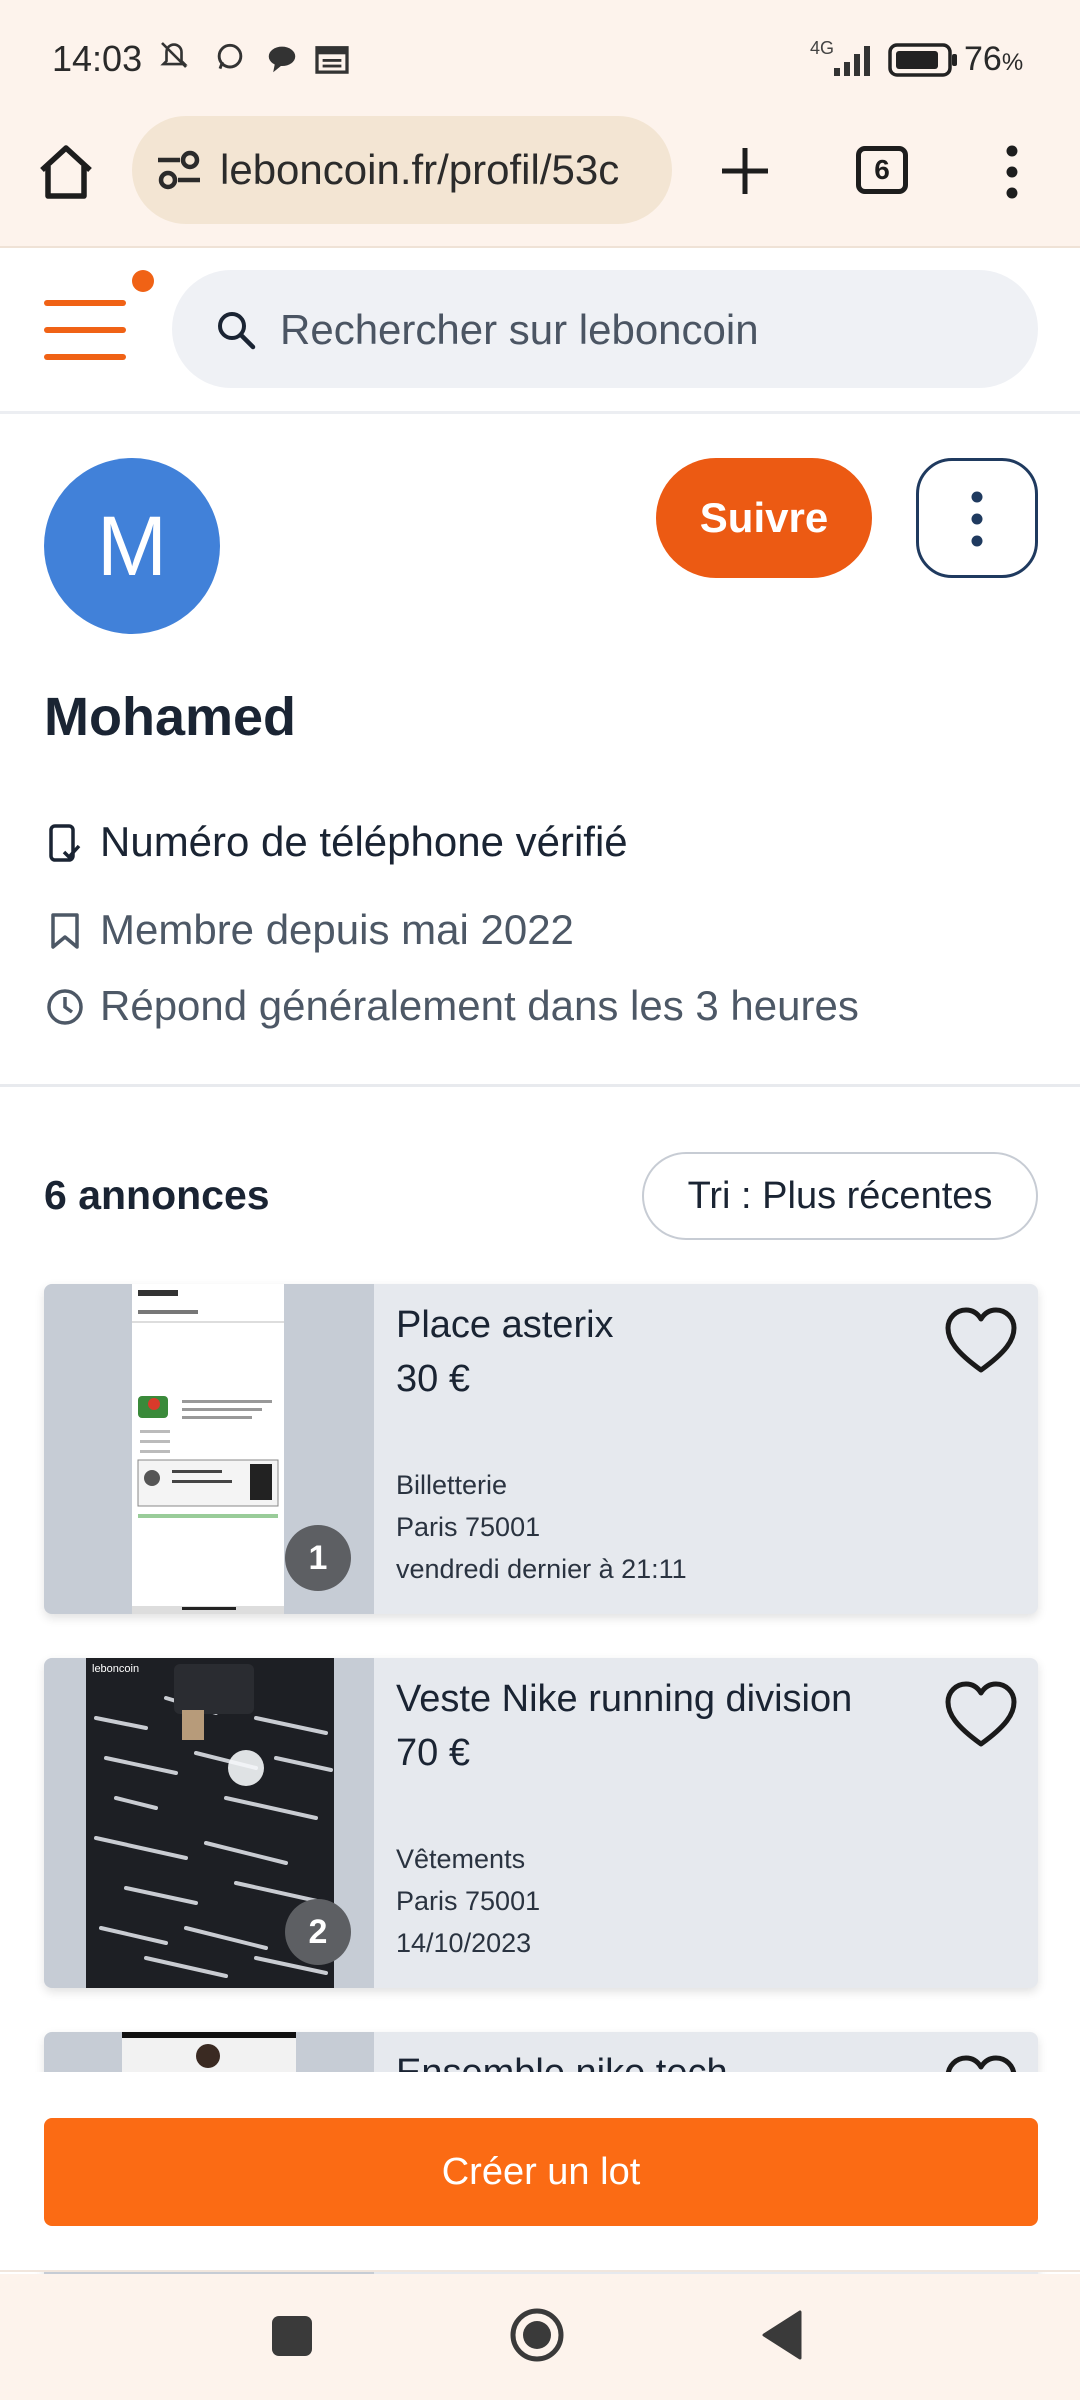  I want to click on photo-count-badge: 2, so click(318, 1932).